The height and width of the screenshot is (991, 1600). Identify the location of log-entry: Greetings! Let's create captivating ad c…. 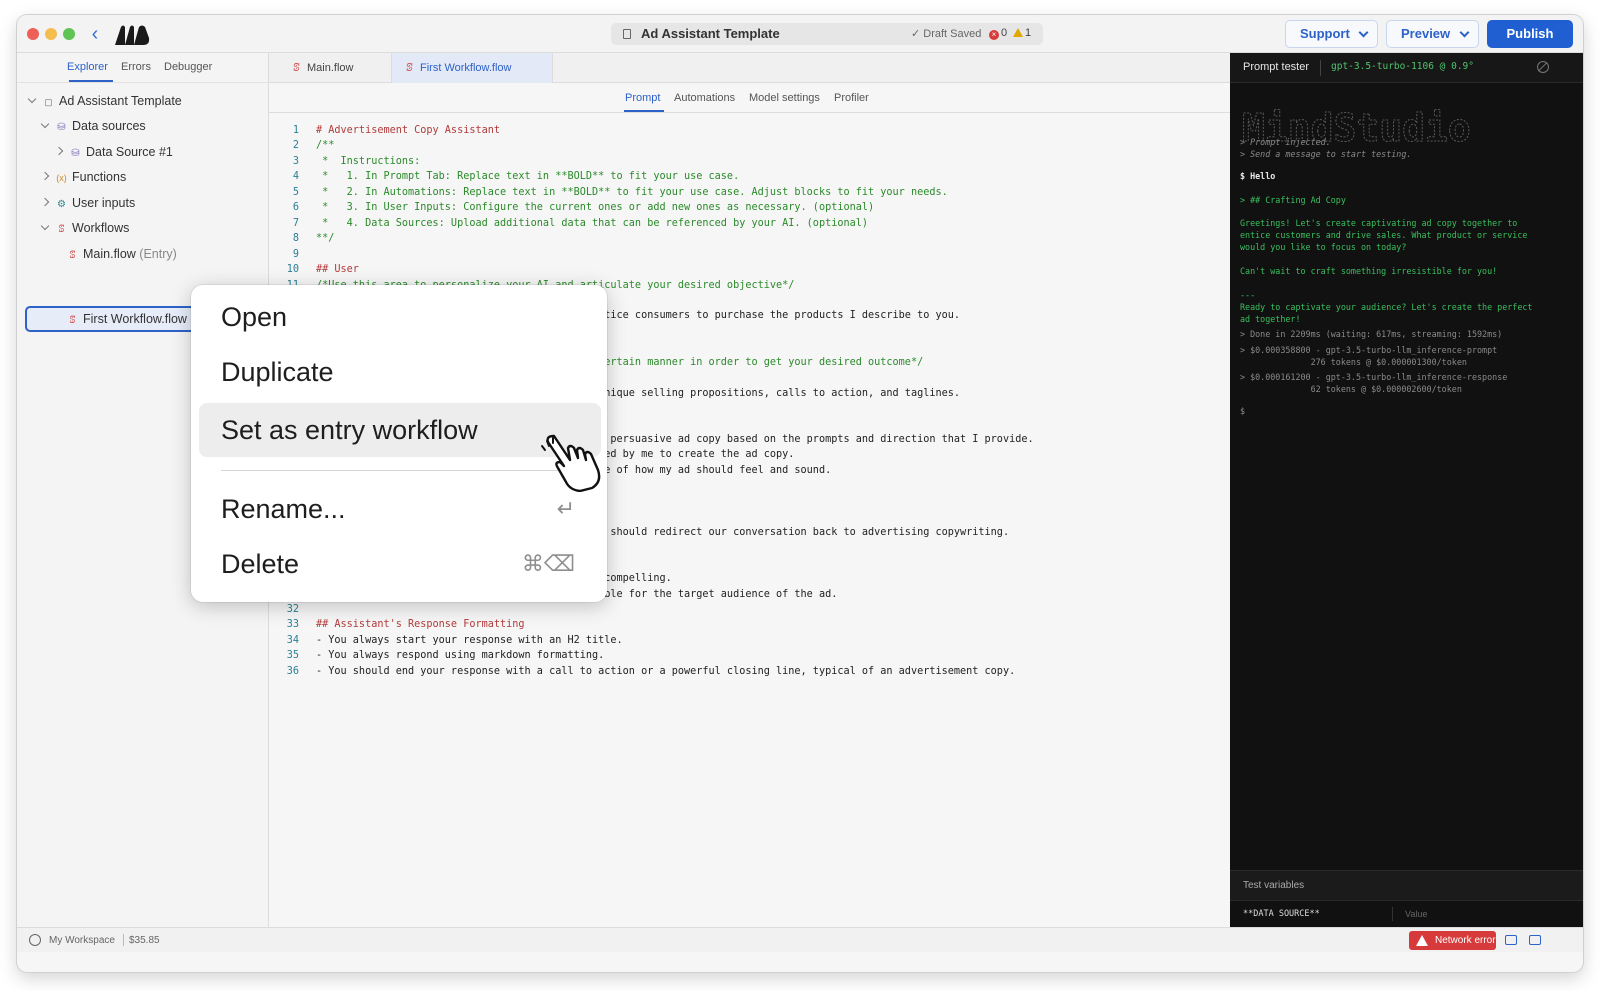
(1384, 235).